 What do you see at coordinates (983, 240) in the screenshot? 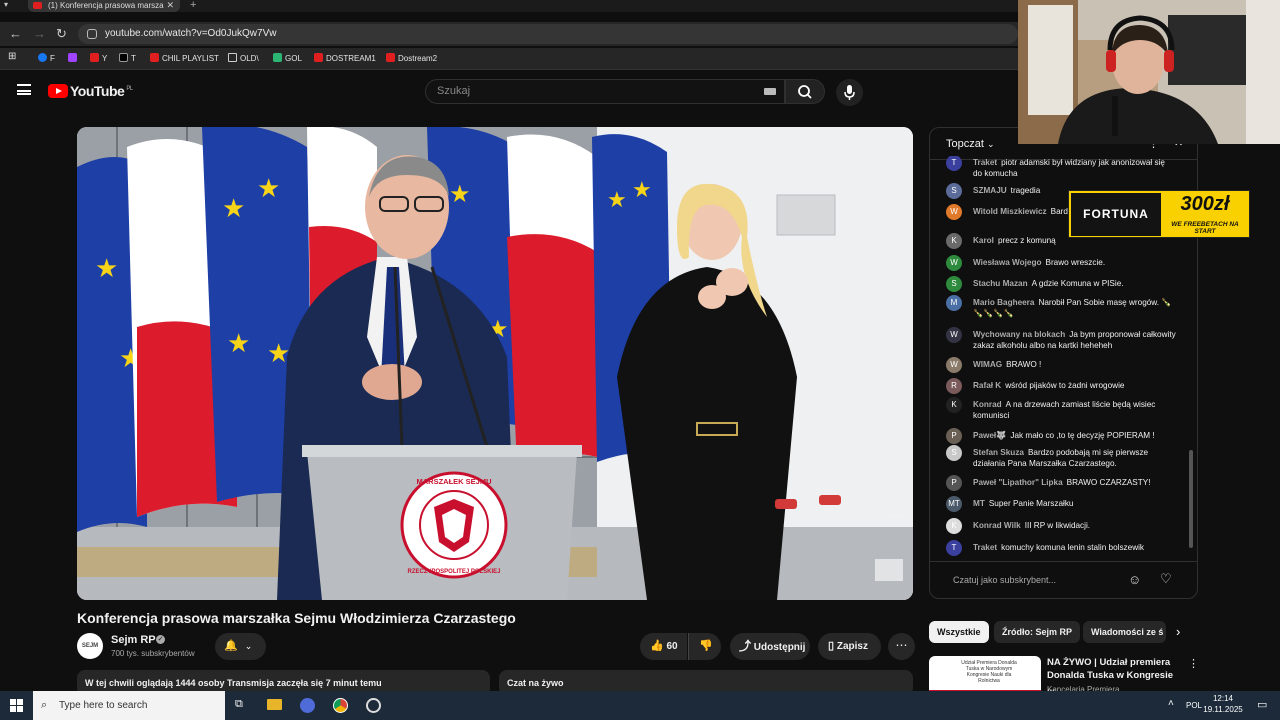
I see `chat-author: Karol` at bounding box center [983, 240].